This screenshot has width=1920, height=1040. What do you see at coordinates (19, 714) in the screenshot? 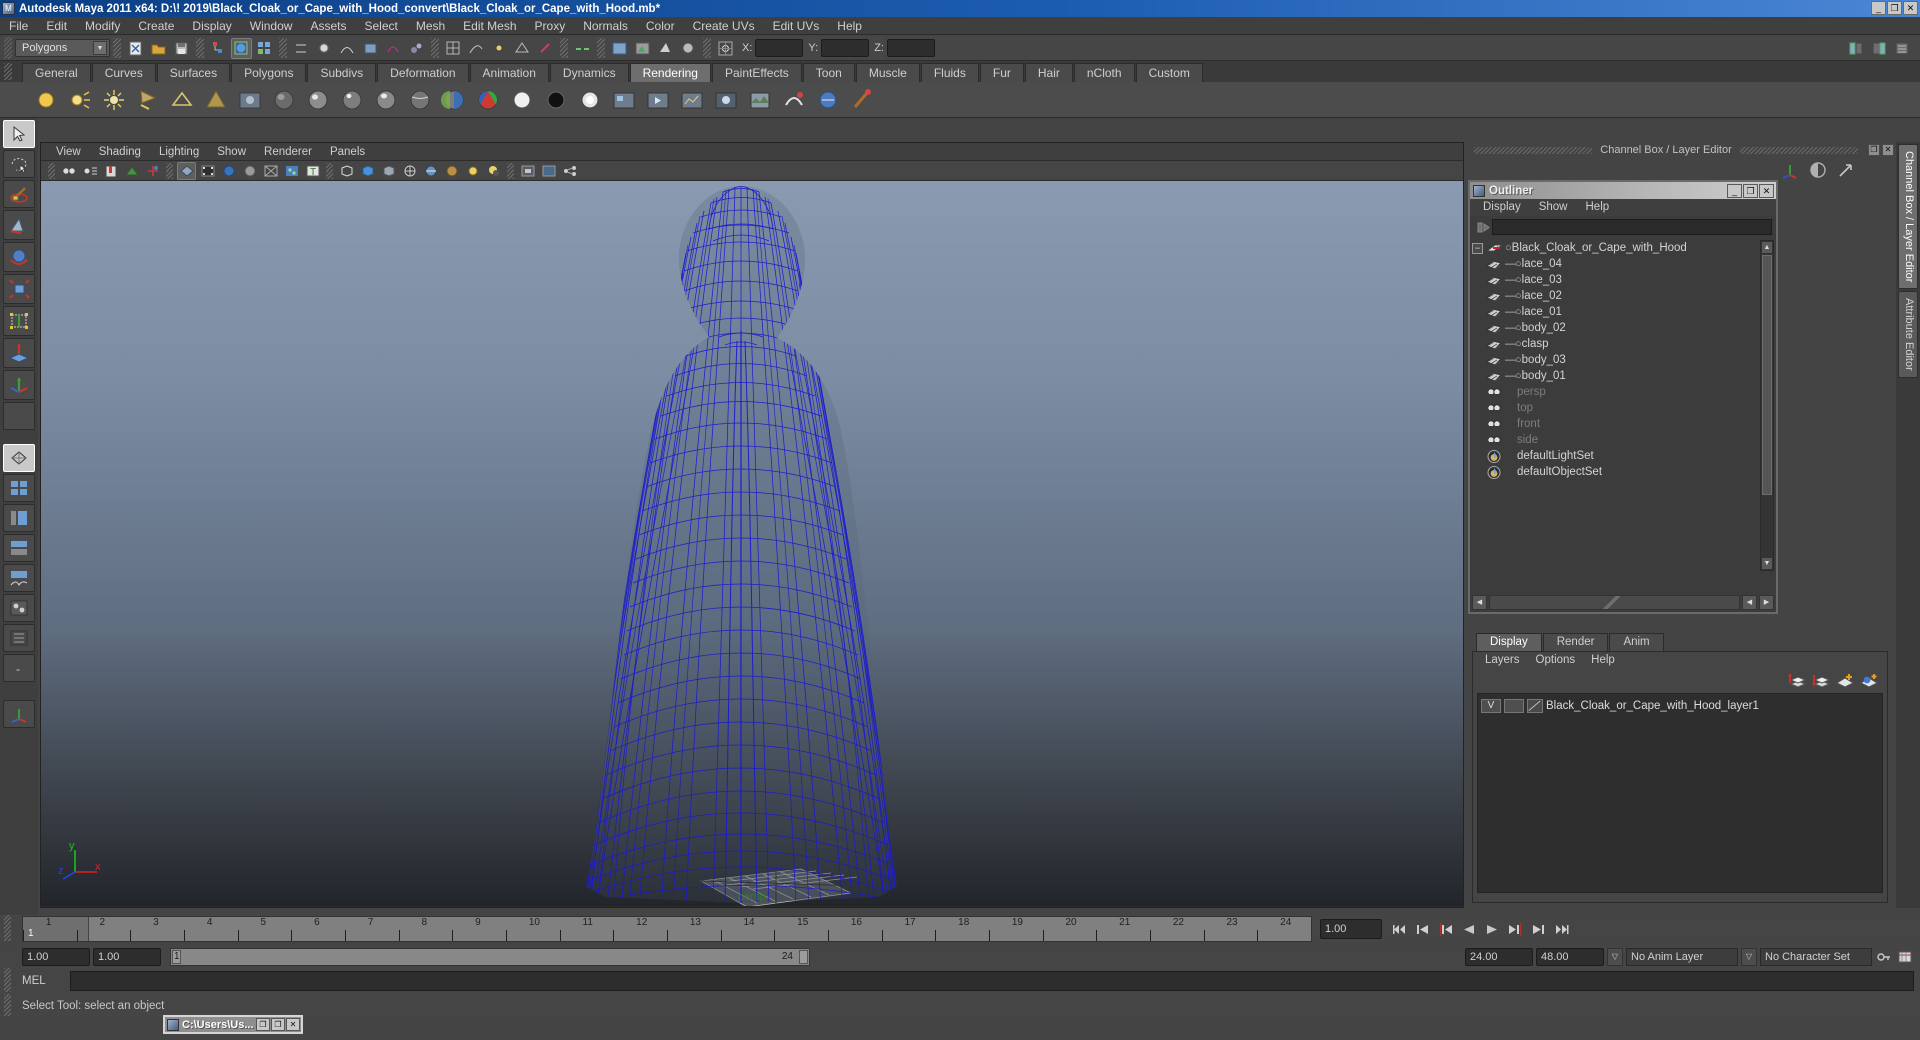
I see `axis-orientation-icon` at bounding box center [19, 714].